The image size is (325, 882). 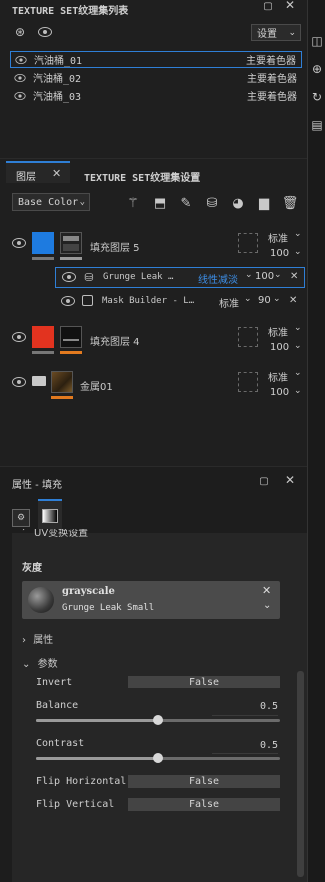 I want to click on folder-icon: ▆, so click(x=264, y=203).